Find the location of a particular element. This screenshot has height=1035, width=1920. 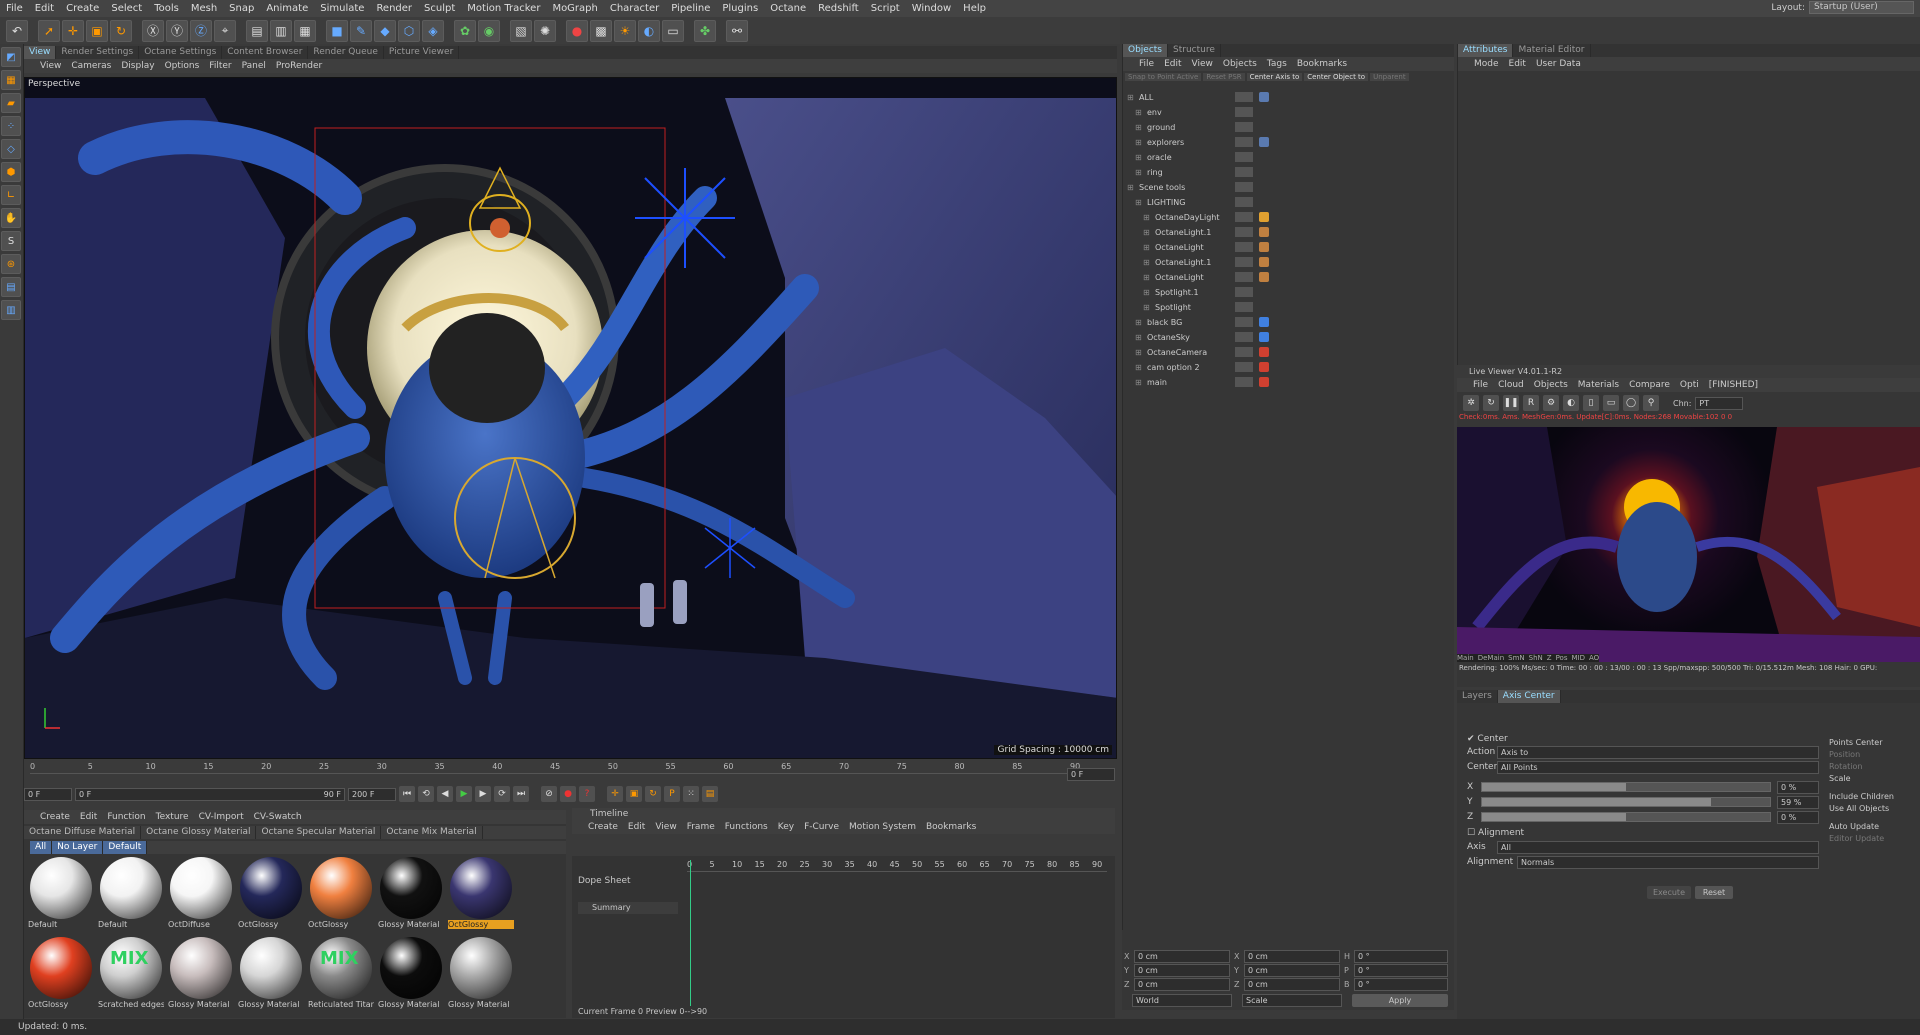

object-row: ⊞ cam option 2 is located at coordinates (1288, 367).